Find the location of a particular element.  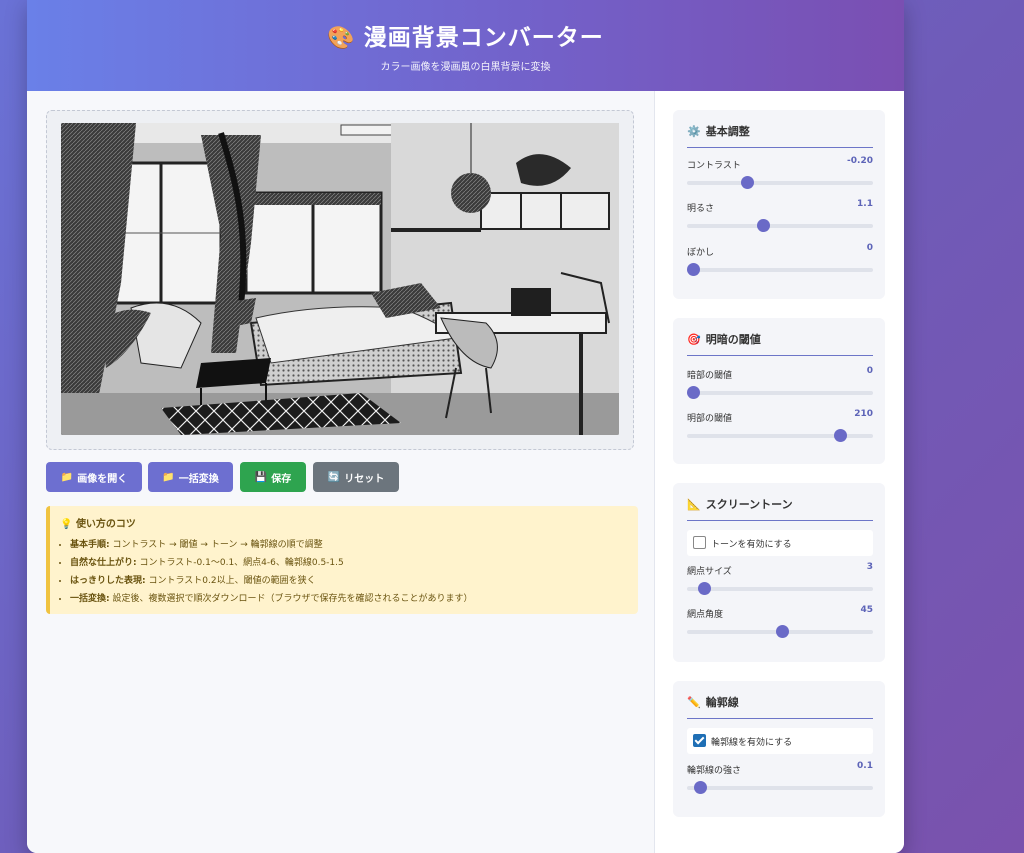

dark-threshold-slider: 暗部の閾値 0 is located at coordinates (779, 385).